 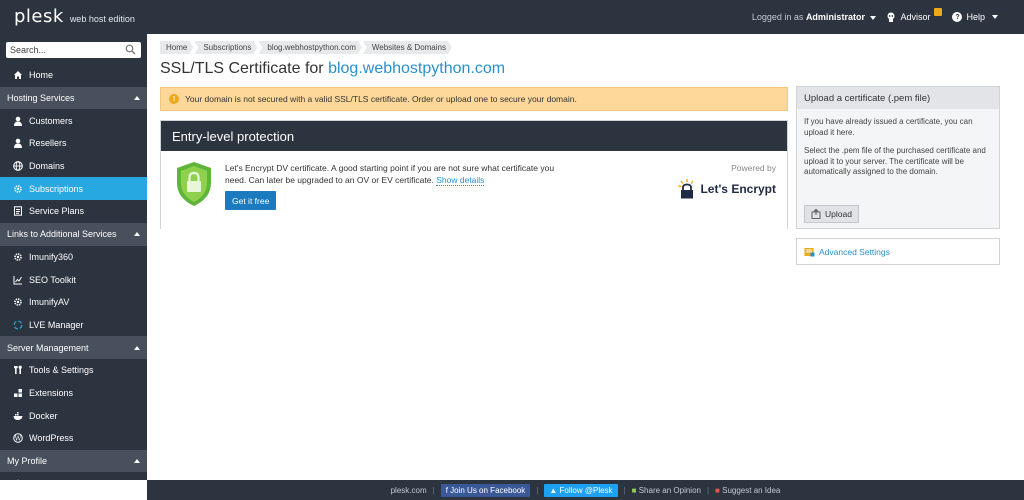 What do you see at coordinates (18, 75) in the screenshot?
I see `home-icon` at bounding box center [18, 75].